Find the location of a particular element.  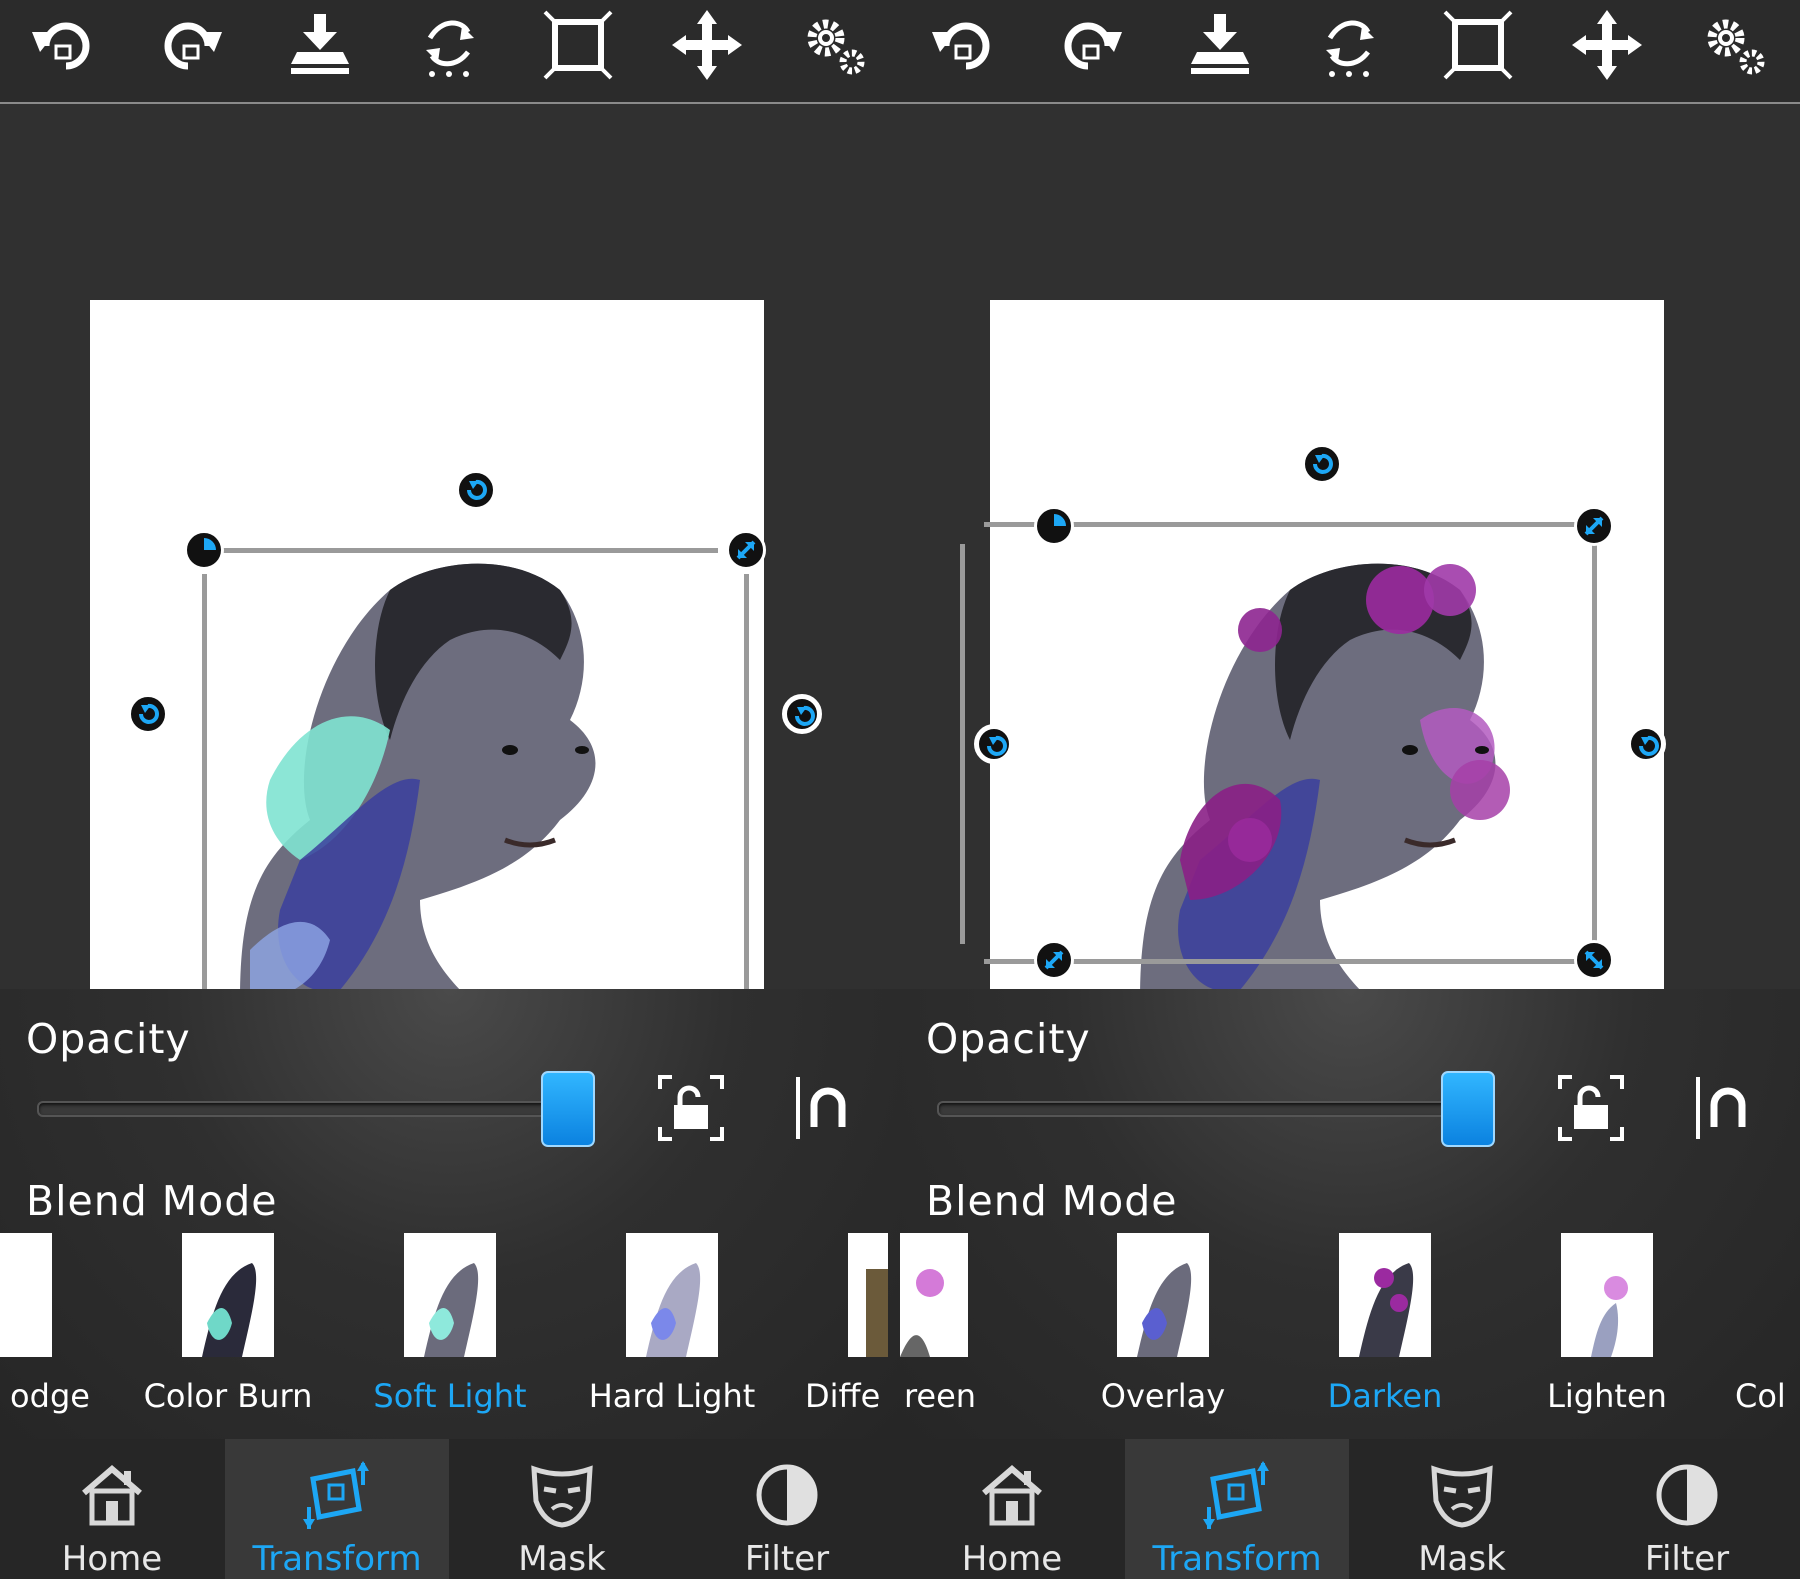

blend-mode-strip: reen Overlay Darken Lighten Col is located at coordinates (1350, 1333).